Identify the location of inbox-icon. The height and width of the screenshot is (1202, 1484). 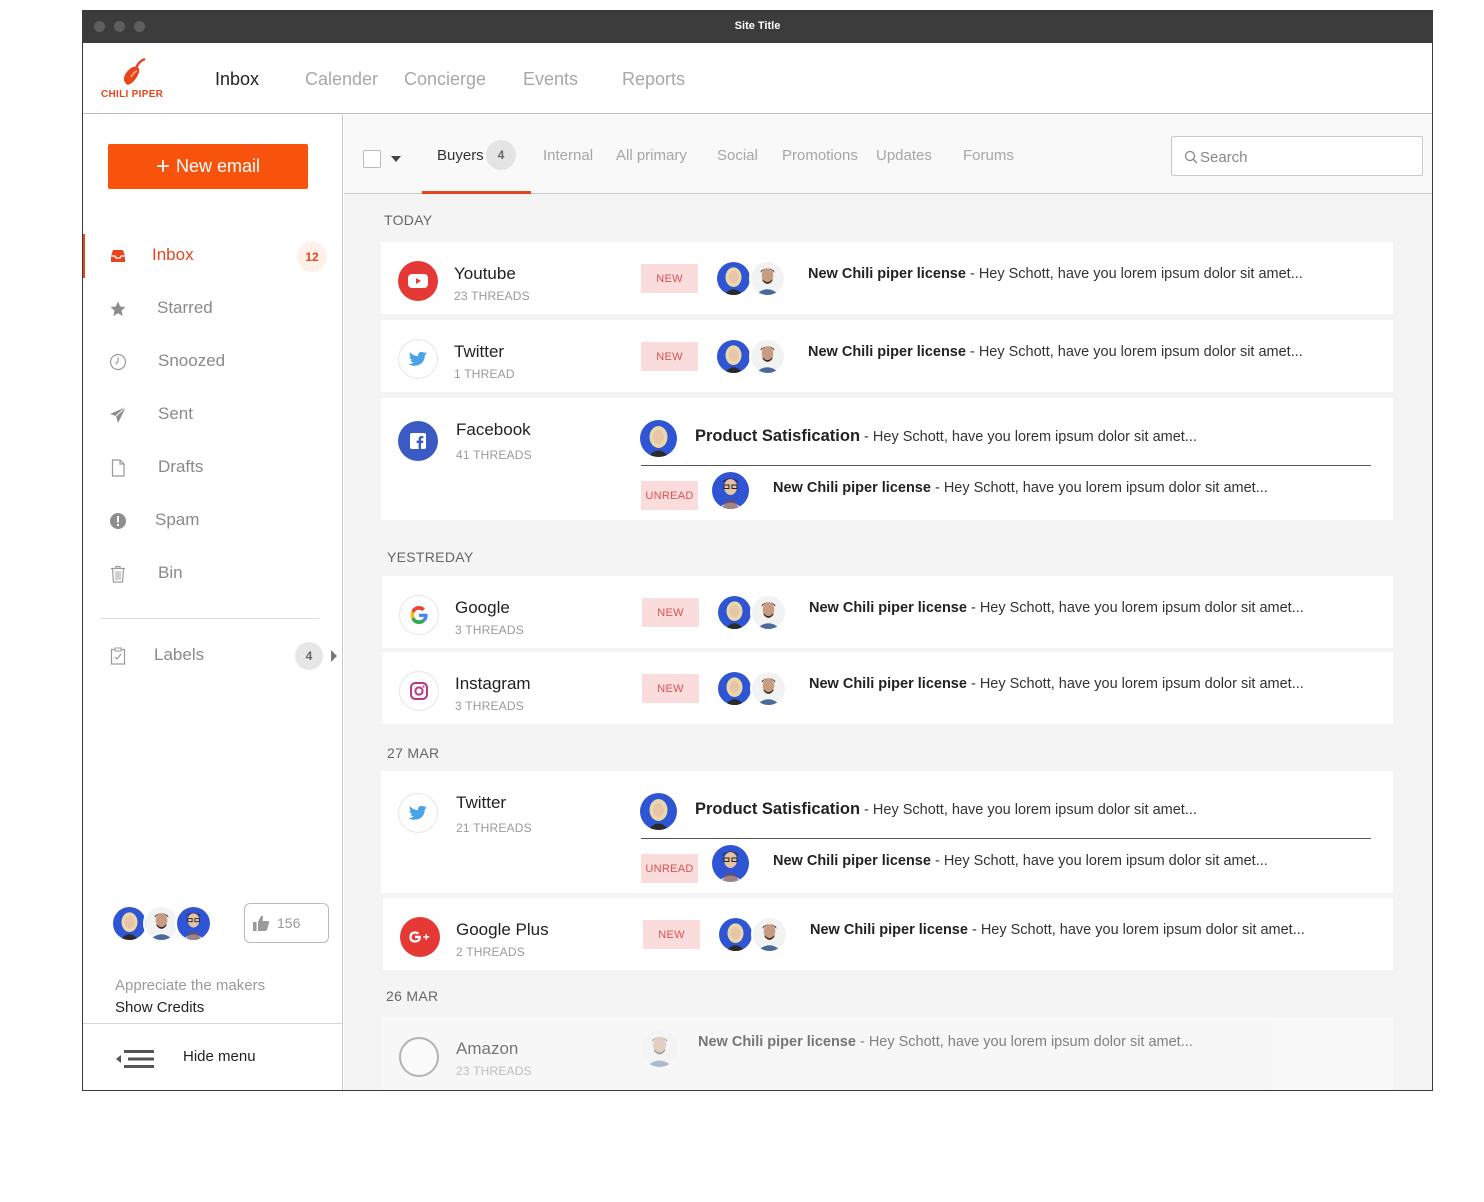
(118, 256).